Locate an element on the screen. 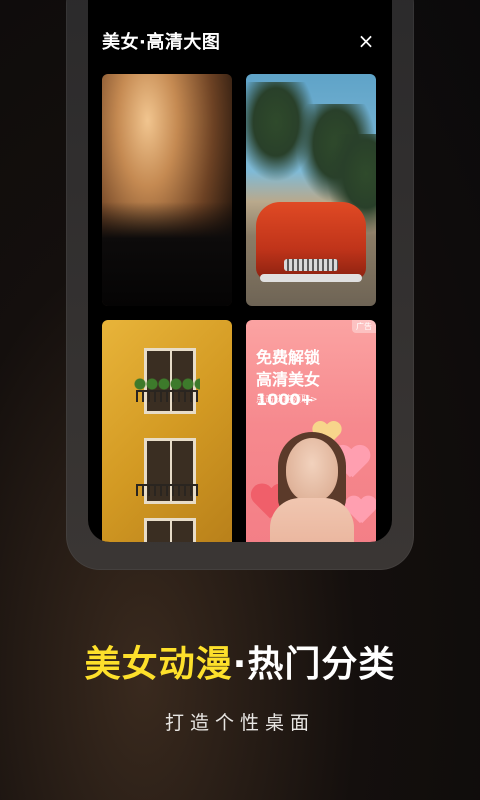 The width and height of the screenshot is (480, 800). ad-badge: 广告 is located at coordinates (364, 326).